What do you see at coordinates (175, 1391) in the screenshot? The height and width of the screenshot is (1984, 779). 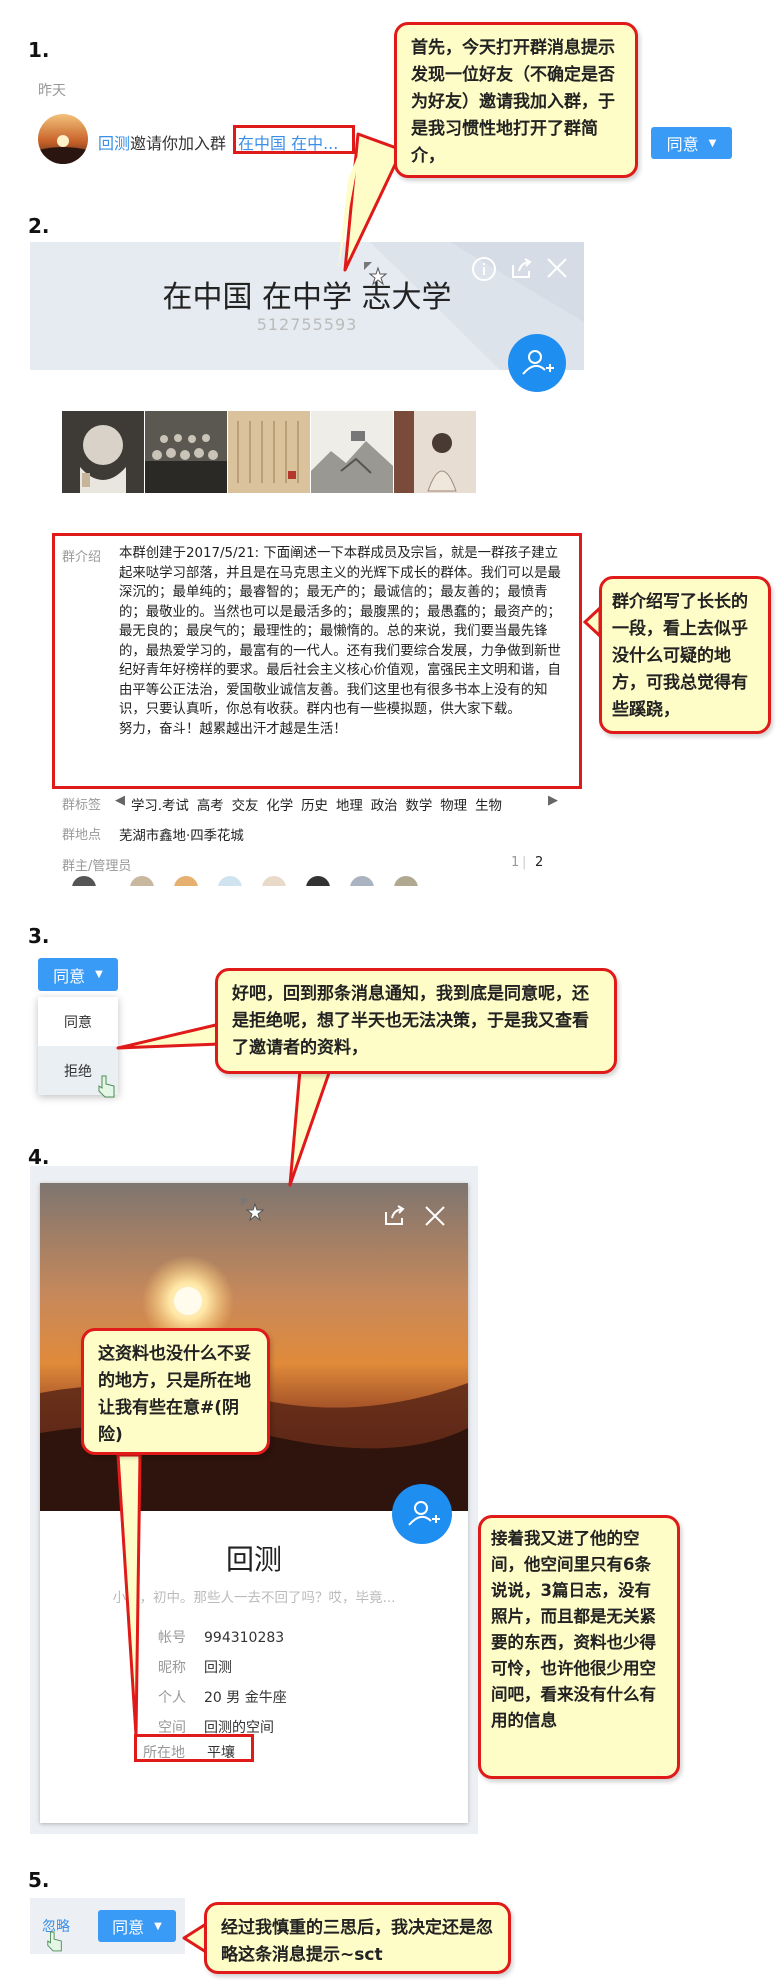 I see `callout-4: 这资料也没什么不妥的地方，只是所在地让我有些在意#(阴险)` at bounding box center [175, 1391].